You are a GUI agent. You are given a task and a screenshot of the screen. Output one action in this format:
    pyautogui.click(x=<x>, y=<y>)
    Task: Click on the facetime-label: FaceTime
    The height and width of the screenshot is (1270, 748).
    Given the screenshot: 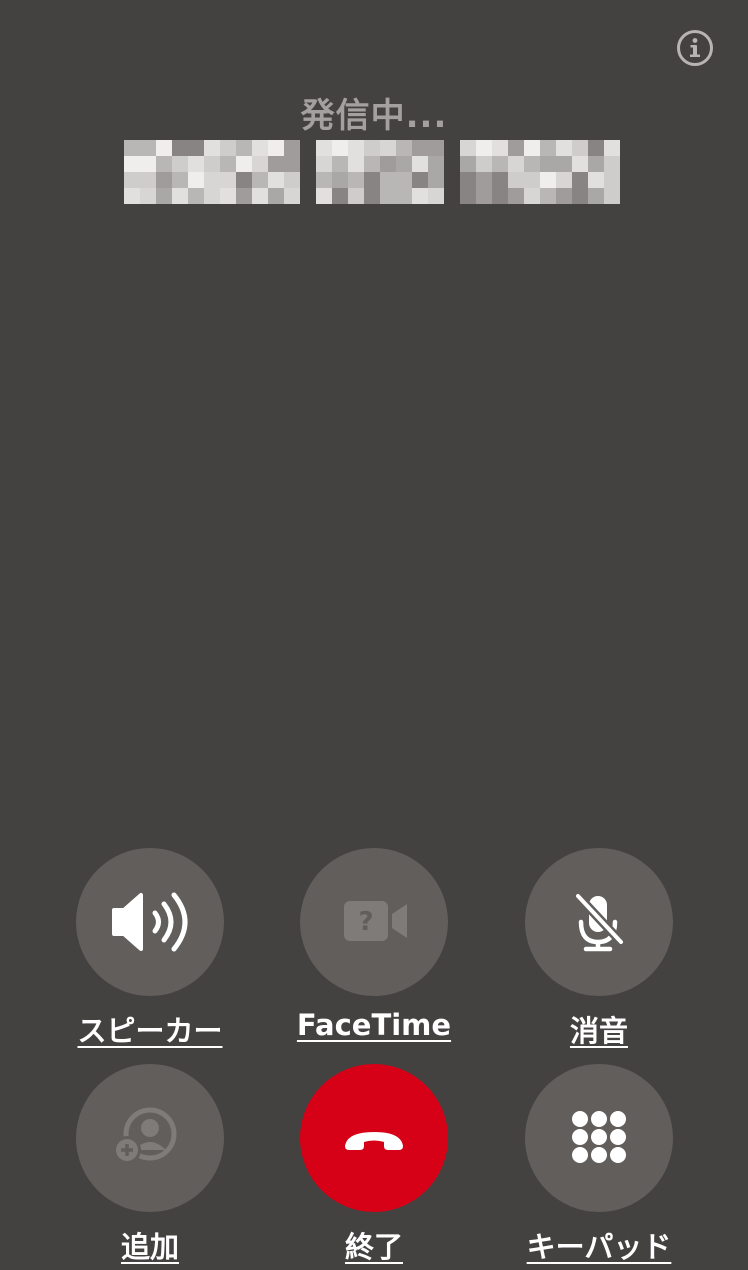 What is the action you would take?
    pyautogui.click(x=374, y=1025)
    